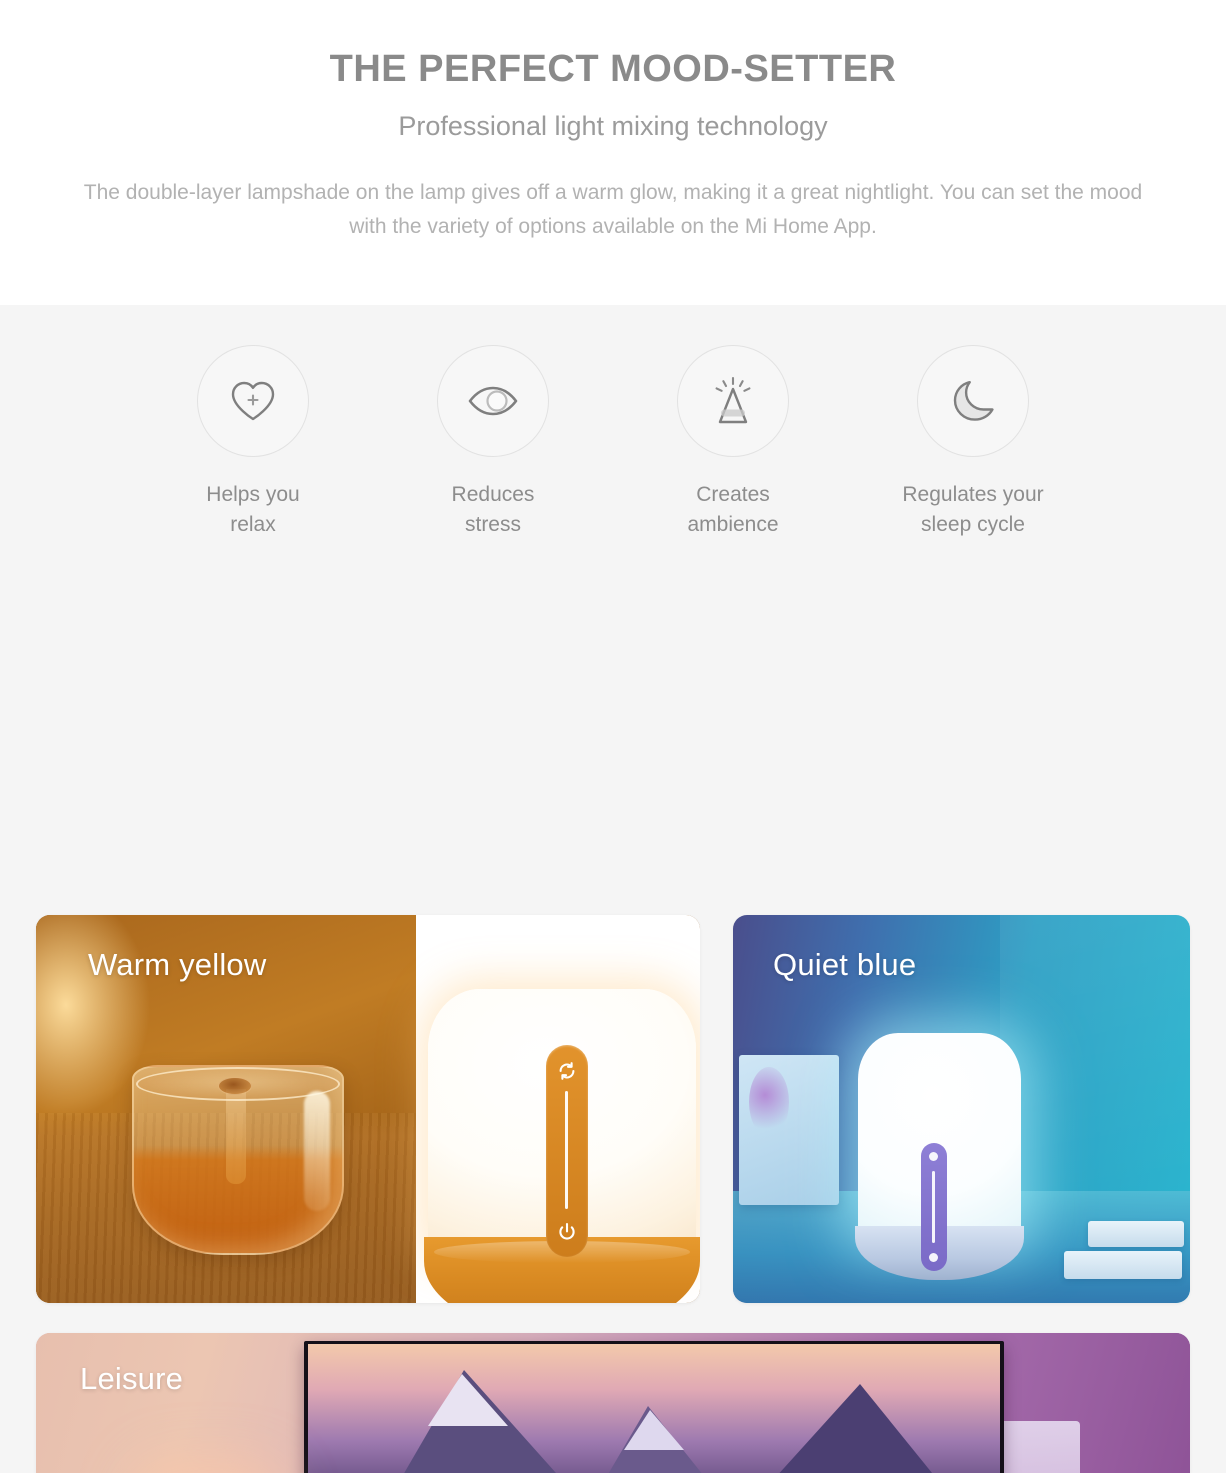 This screenshot has width=1226, height=1473. I want to click on page-title: THE PERFECT MOOD-SETTER, so click(613, 69).